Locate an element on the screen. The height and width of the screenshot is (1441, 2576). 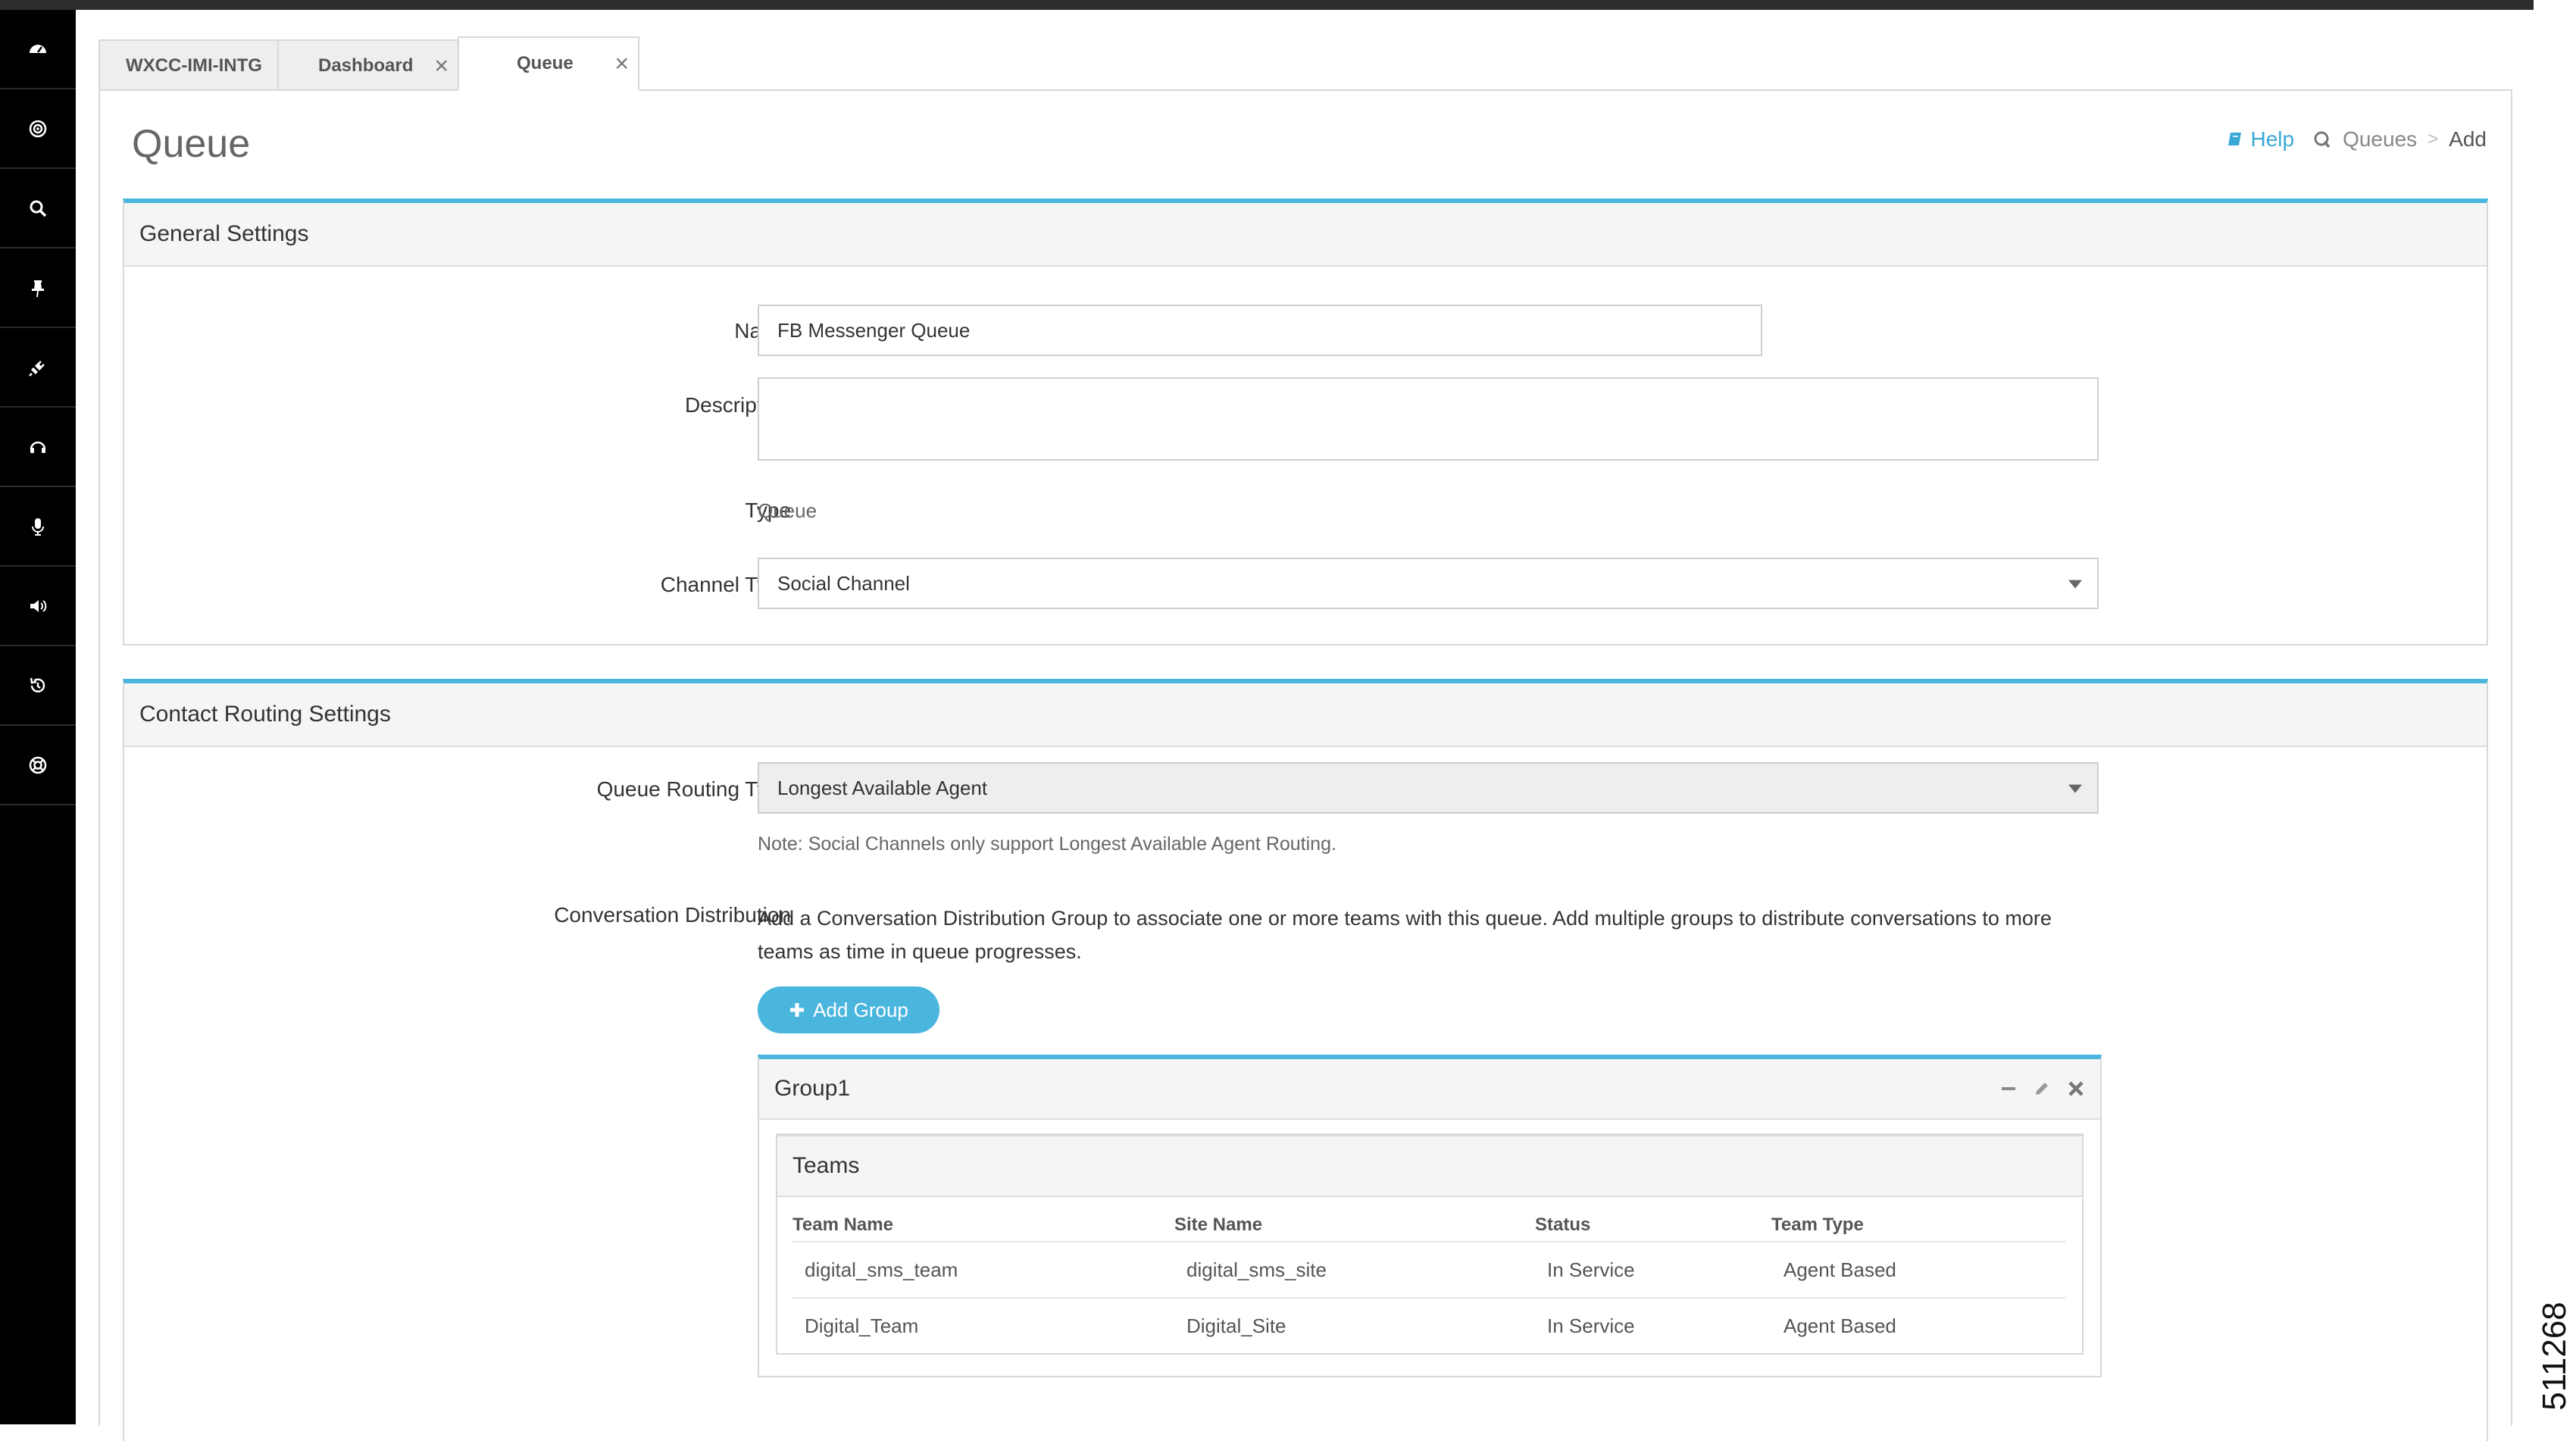
group-header: Group1 is located at coordinates (1429, 1089).